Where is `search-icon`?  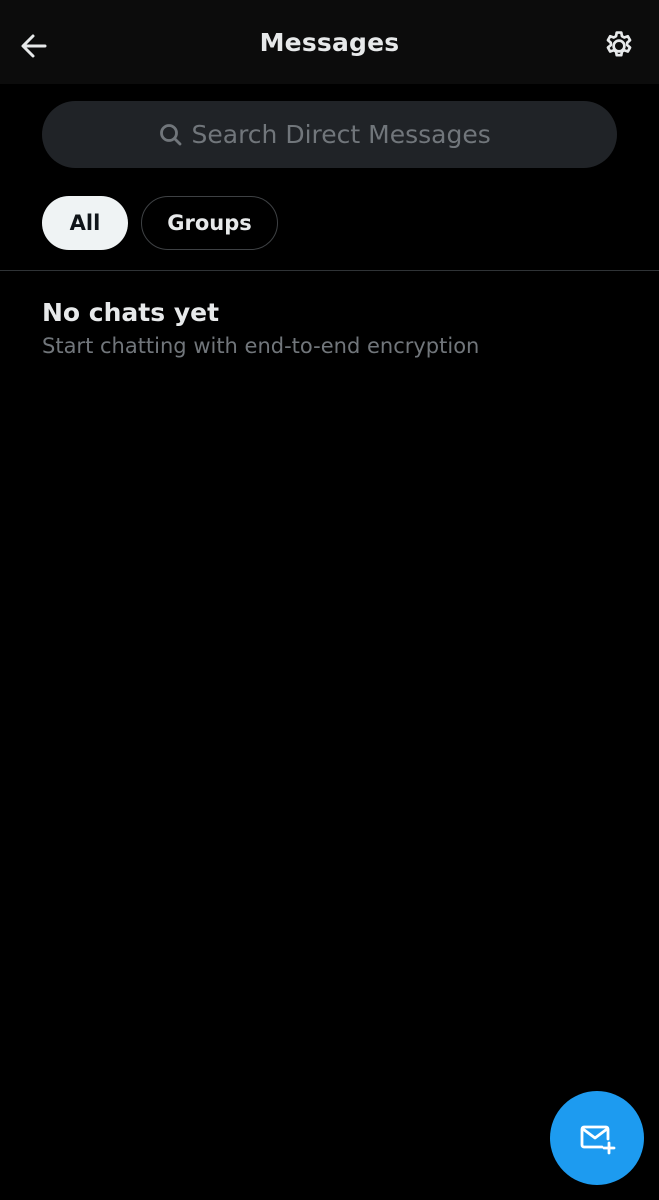 search-icon is located at coordinates (171, 135).